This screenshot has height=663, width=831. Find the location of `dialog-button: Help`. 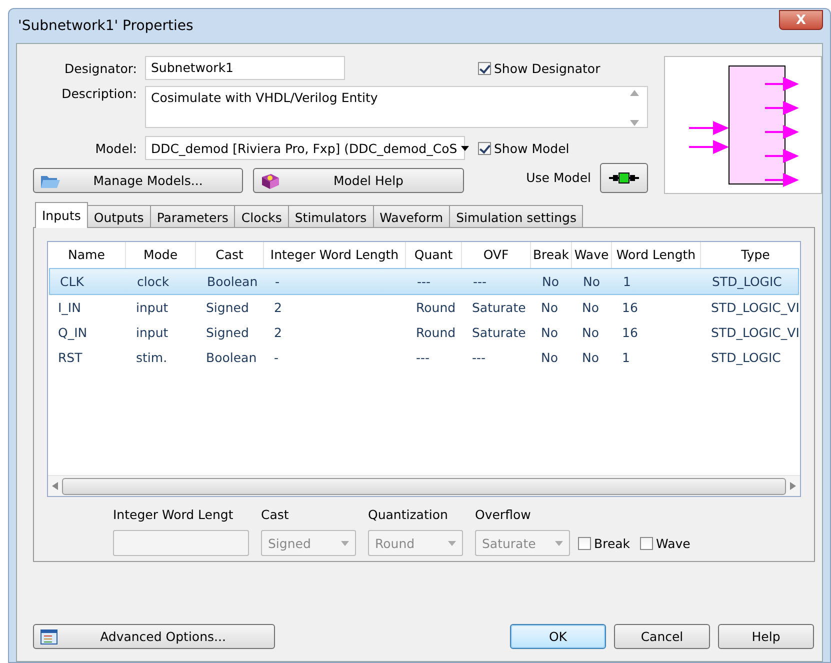

dialog-button: Help is located at coordinates (766, 636).